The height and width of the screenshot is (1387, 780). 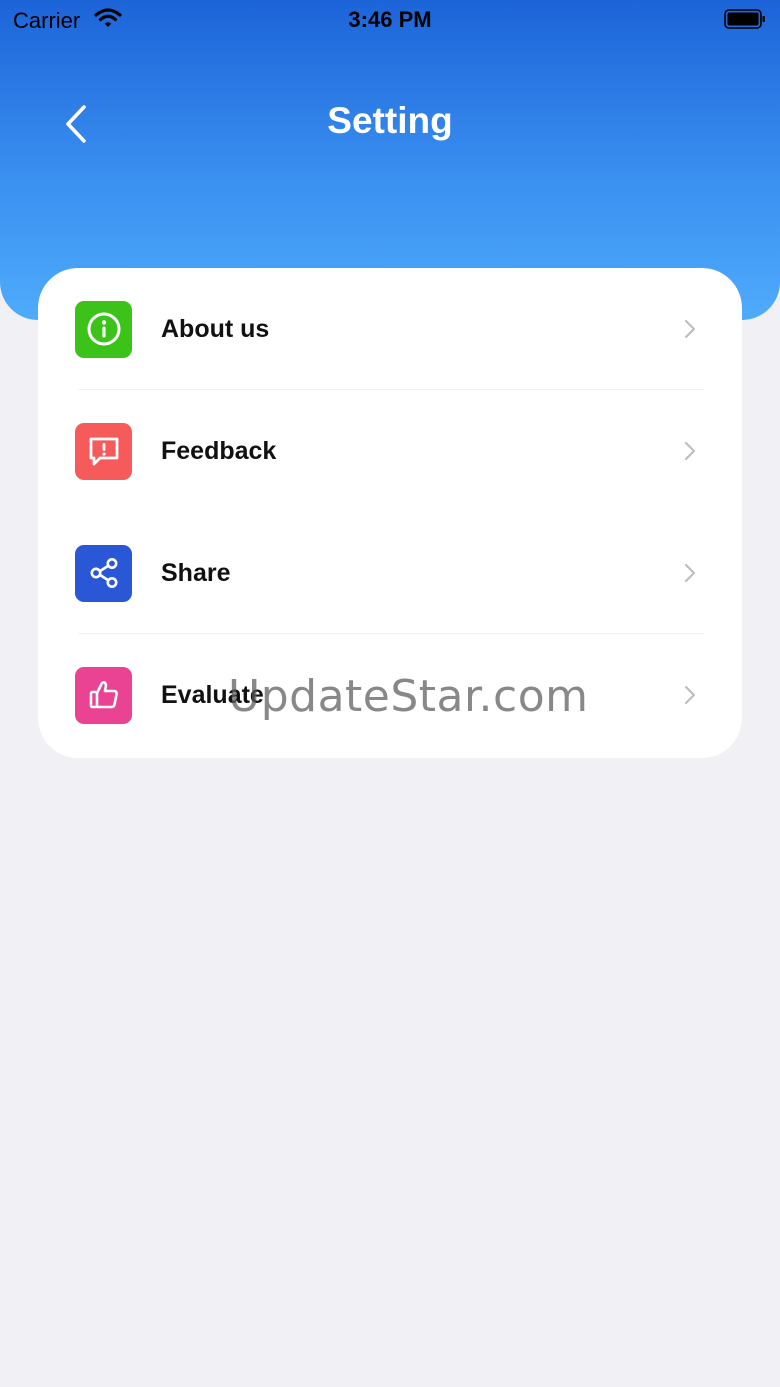 I want to click on about-us-icon-box, so click(x=103, y=329).